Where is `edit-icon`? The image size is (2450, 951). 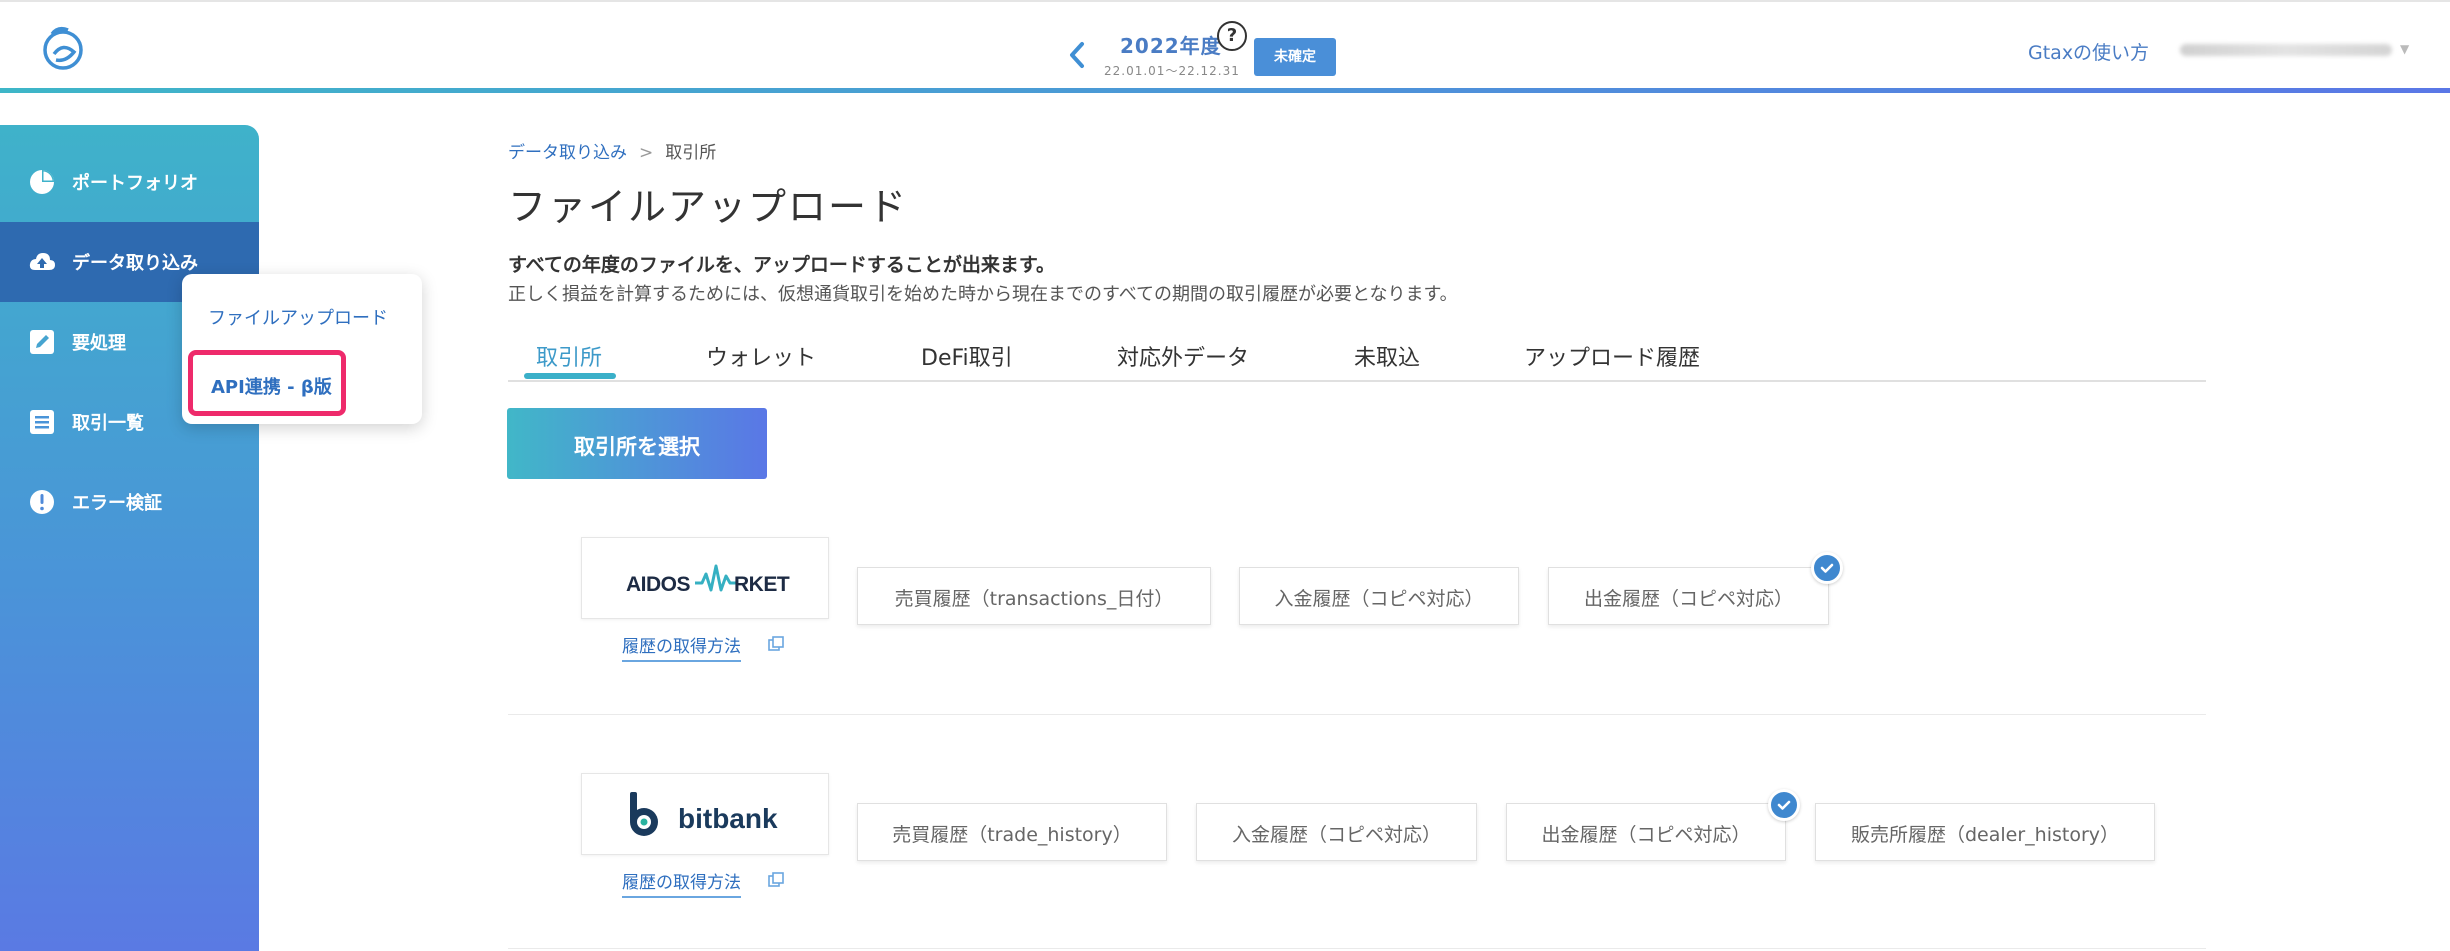 edit-icon is located at coordinates (42, 342).